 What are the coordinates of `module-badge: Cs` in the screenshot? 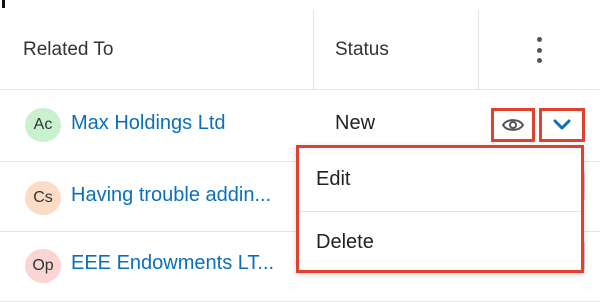 It's located at (43, 198).